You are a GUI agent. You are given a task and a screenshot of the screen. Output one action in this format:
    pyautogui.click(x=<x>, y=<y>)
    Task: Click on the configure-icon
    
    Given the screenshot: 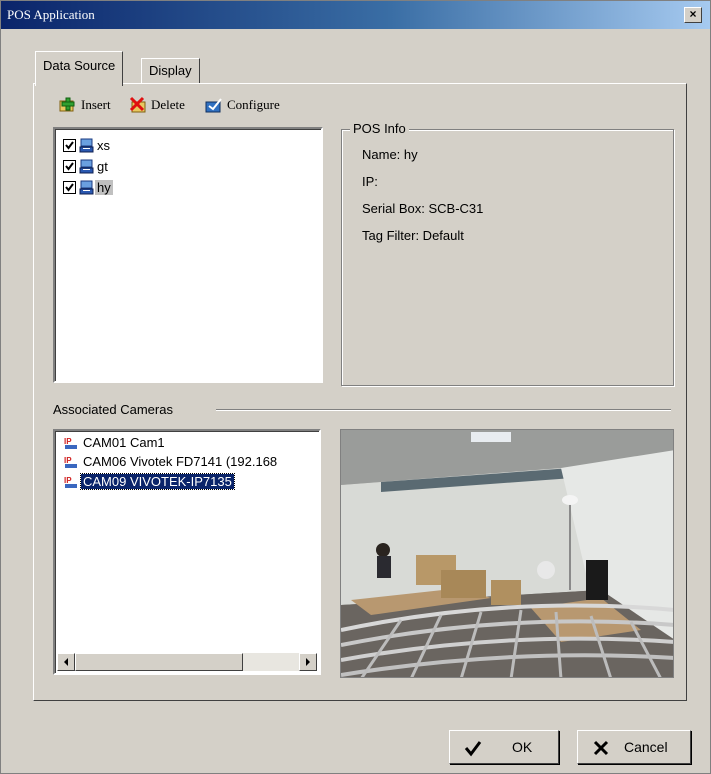 What is the action you would take?
    pyautogui.click(x=213, y=105)
    